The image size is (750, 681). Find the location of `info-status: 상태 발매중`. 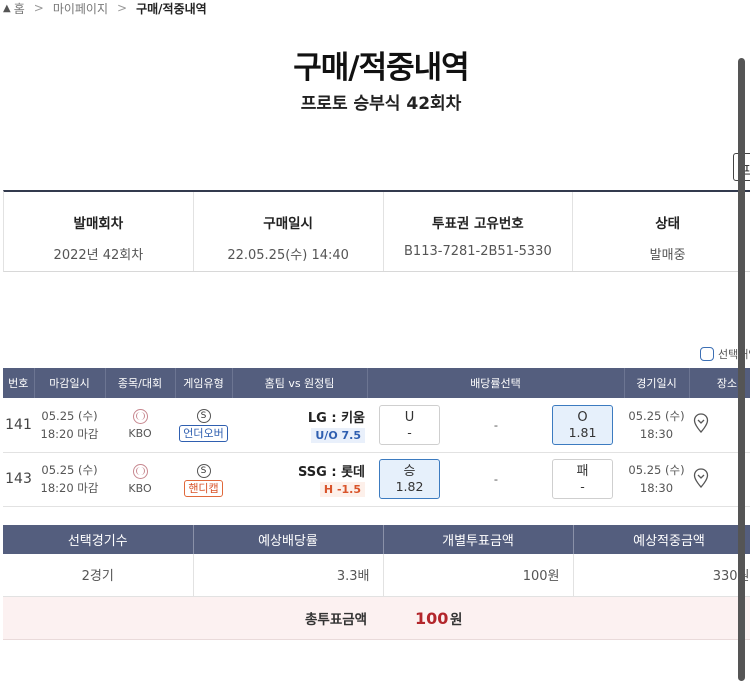

info-status: 상태 발매중 is located at coordinates (661, 231).